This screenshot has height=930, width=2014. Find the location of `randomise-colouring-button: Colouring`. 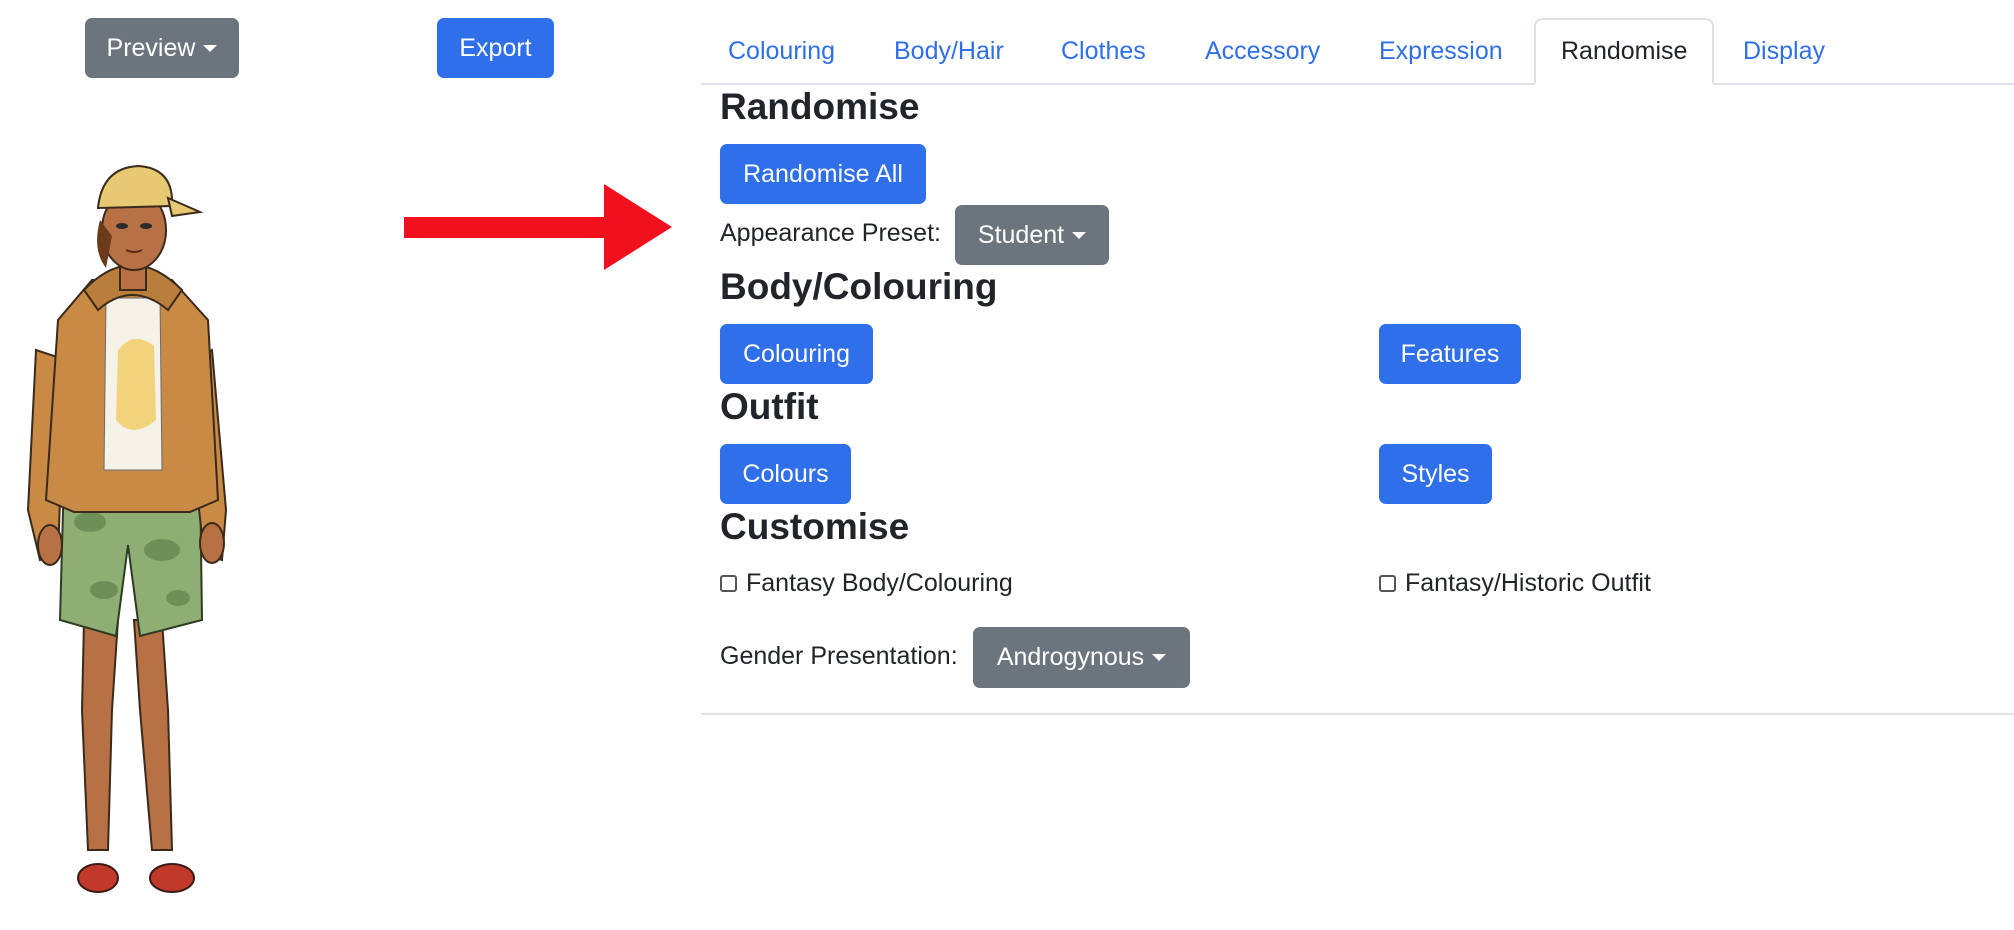

randomise-colouring-button: Colouring is located at coordinates (796, 354).